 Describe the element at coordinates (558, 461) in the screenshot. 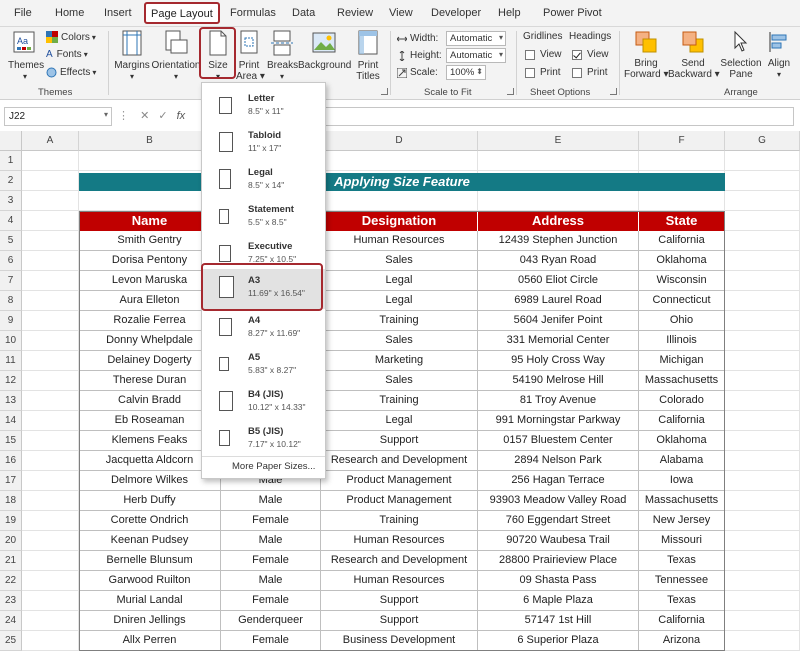

I see `table-cell: 2894 Nelson Park` at that location.